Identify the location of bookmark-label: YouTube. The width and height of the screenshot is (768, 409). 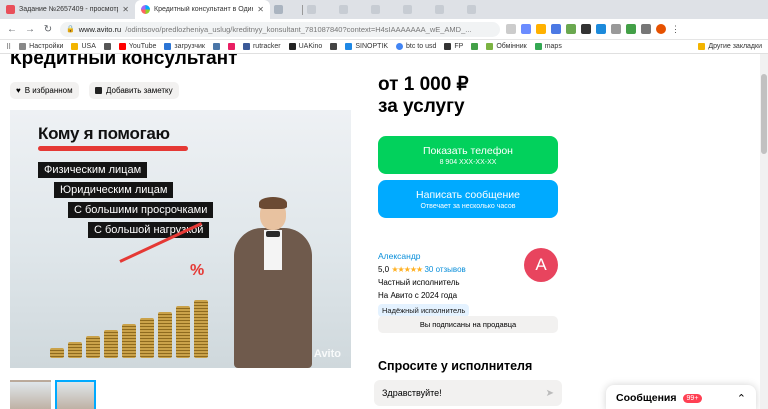
(142, 46).